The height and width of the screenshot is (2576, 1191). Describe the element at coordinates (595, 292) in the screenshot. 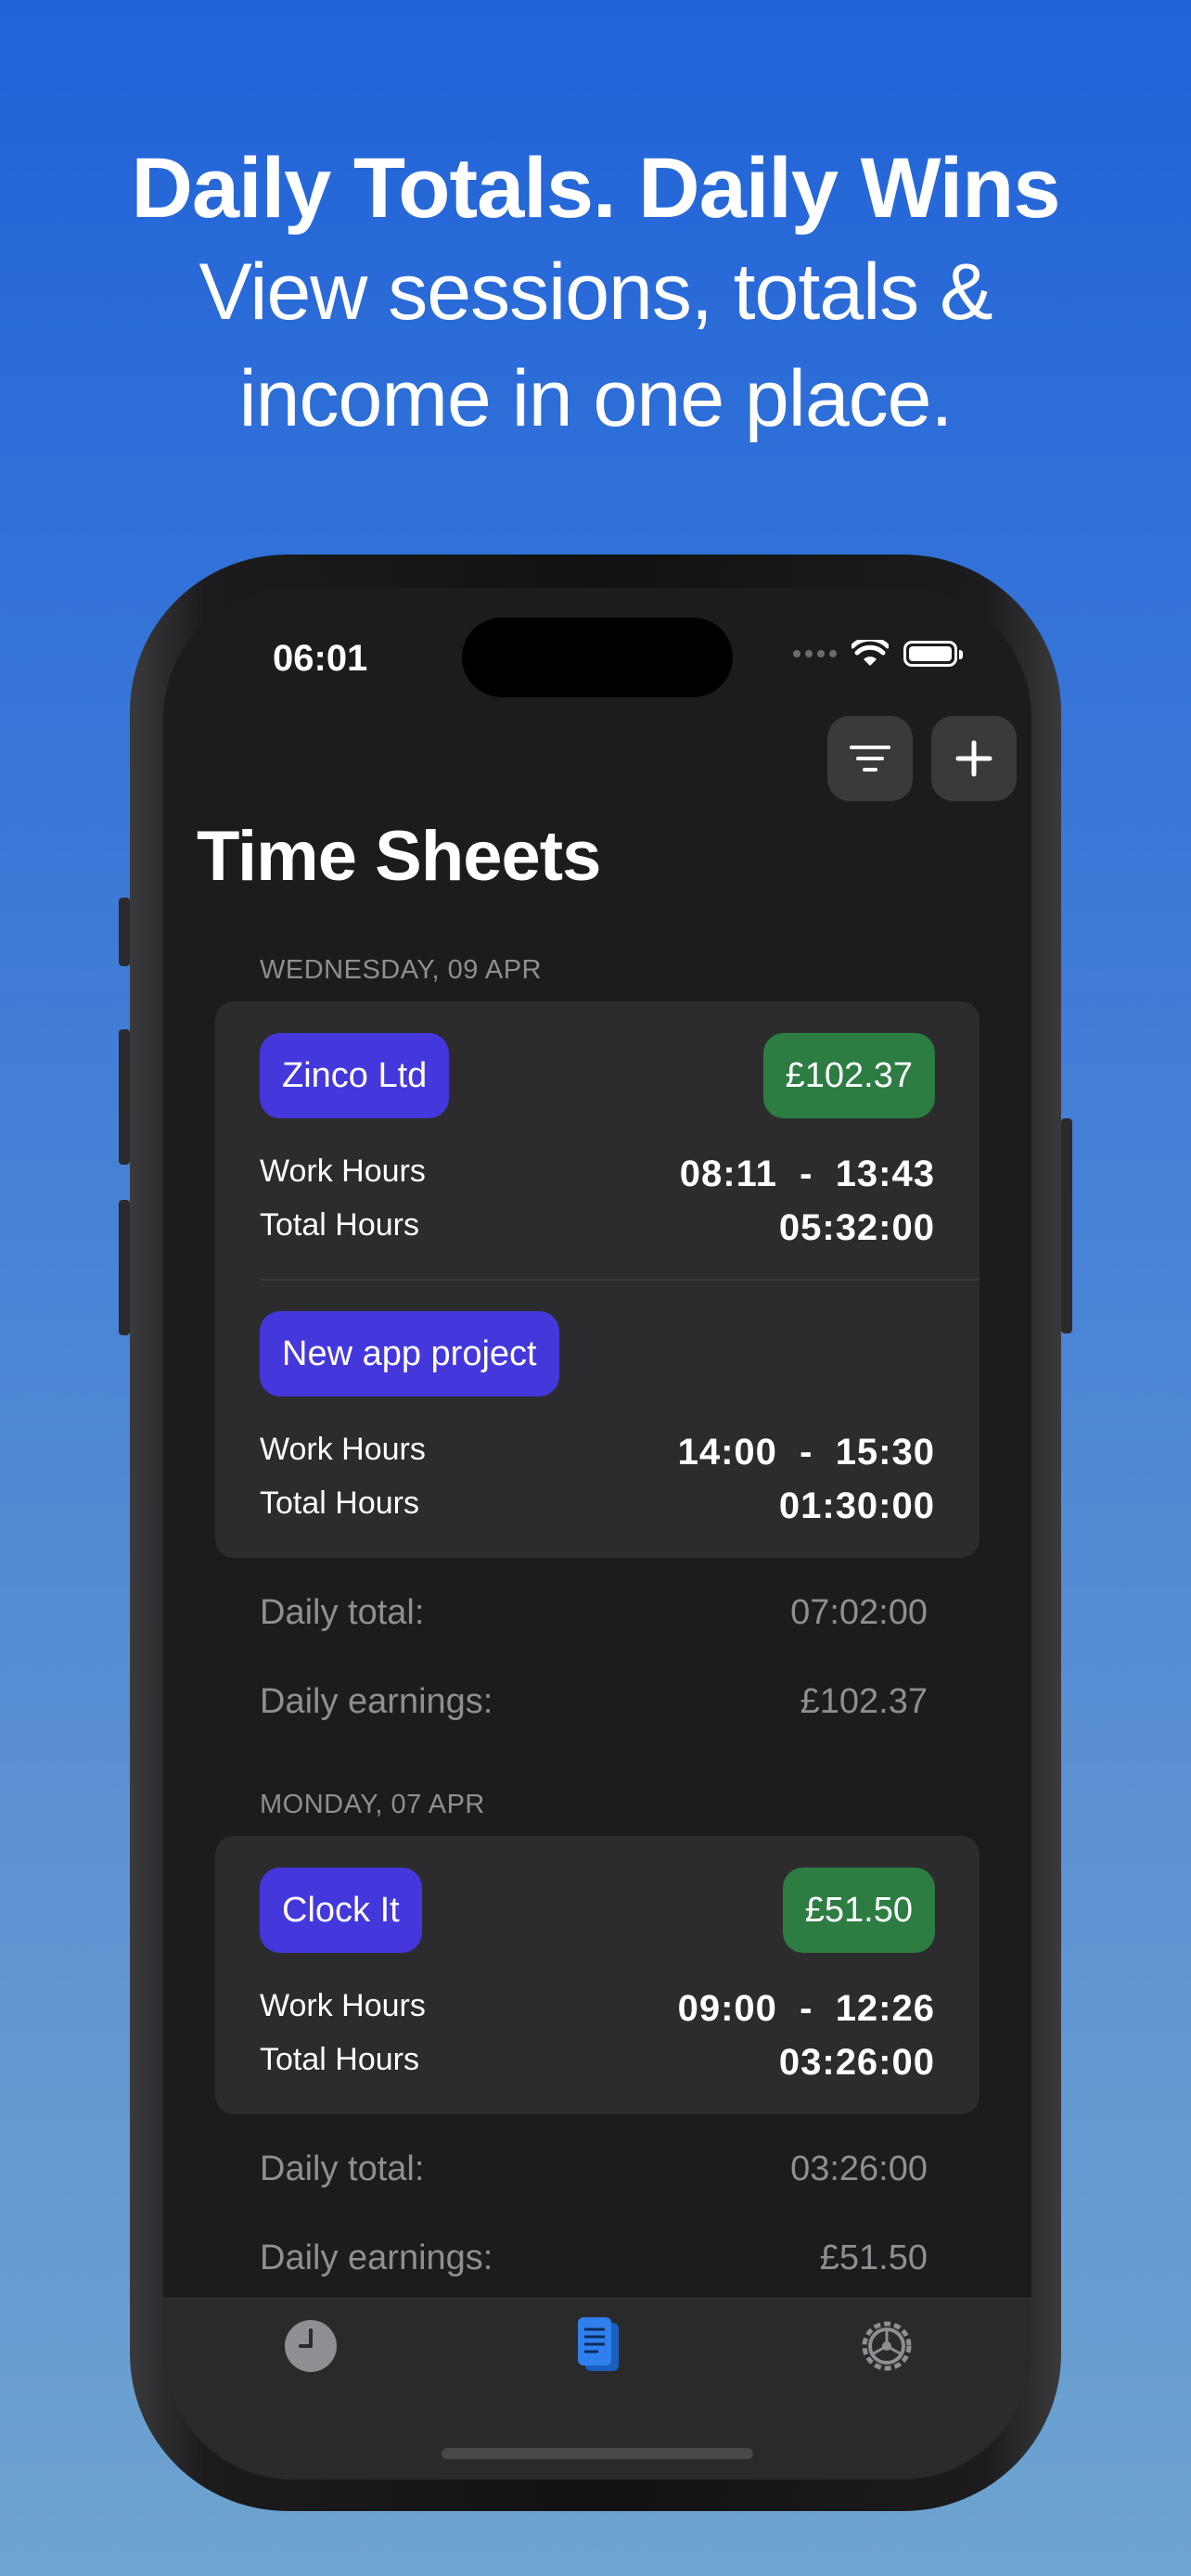

I see `headline-subtitle-line1: View sessions, totals &` at that location.